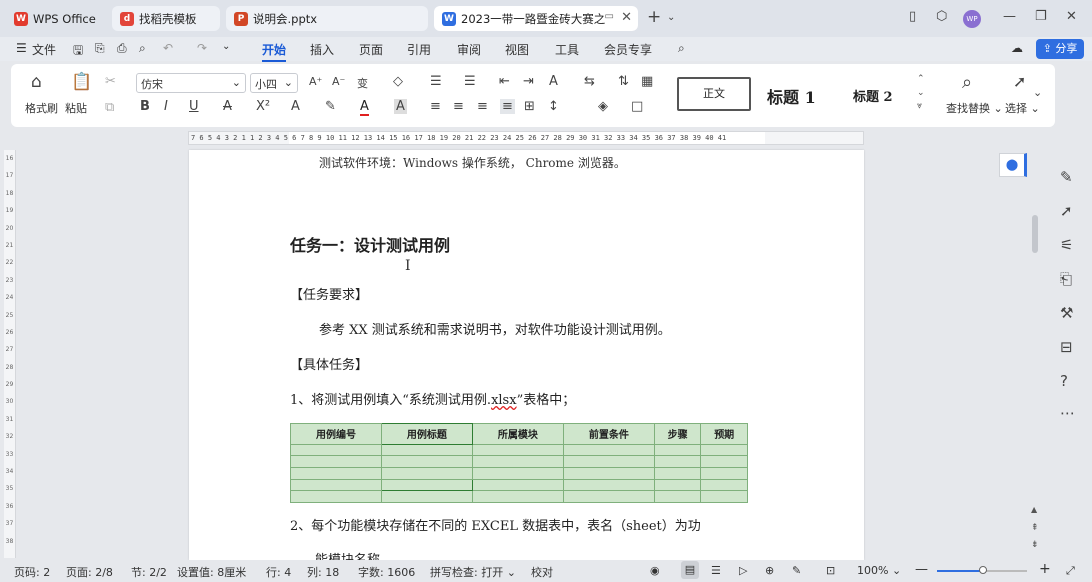  Describe the element at coordinates (362, 83) in the screenshot. I see `phonetic-icon: 变` at that location.